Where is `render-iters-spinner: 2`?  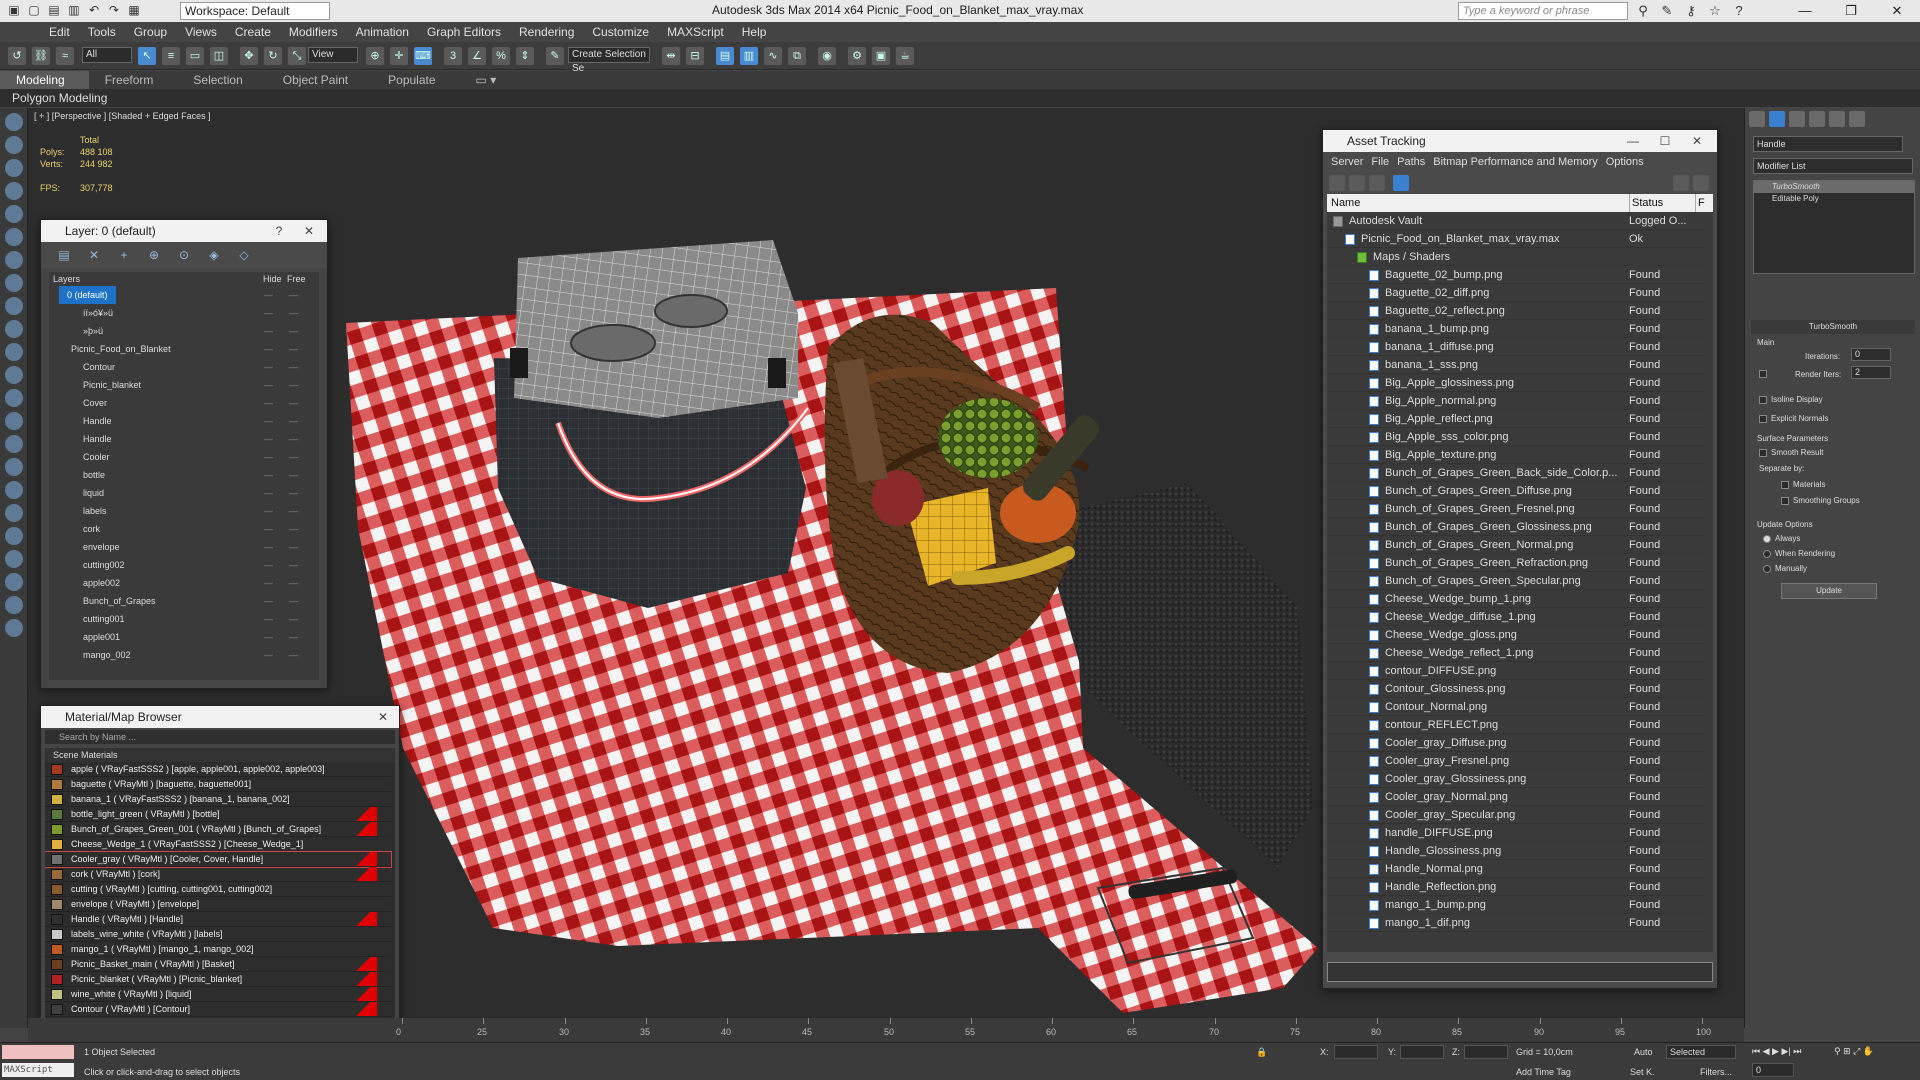
render-iters-spinner: 2 is located at coordinates (1871, 372).